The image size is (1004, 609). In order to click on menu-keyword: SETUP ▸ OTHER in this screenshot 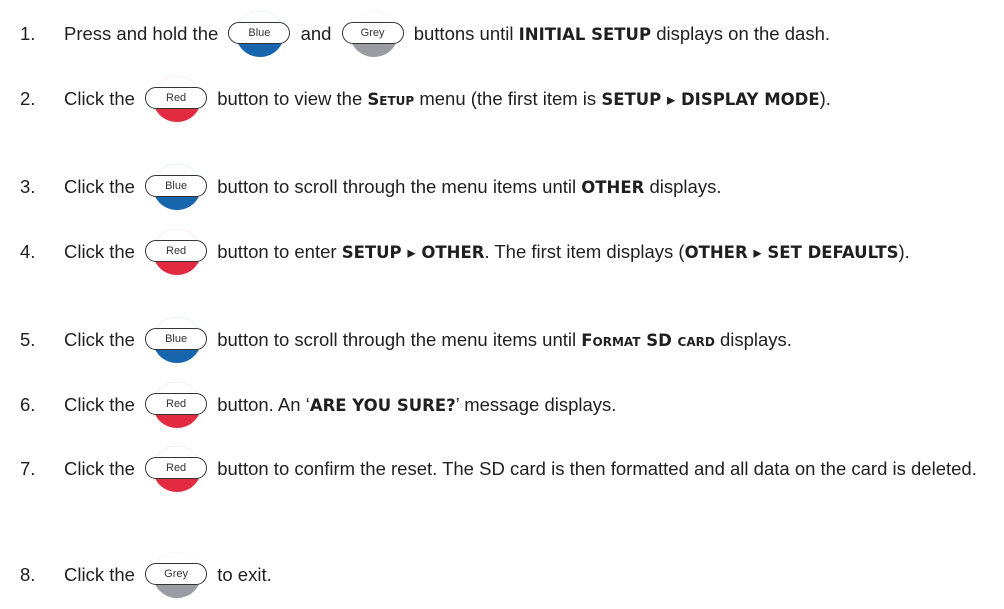, I will do `click(413, 252)`.